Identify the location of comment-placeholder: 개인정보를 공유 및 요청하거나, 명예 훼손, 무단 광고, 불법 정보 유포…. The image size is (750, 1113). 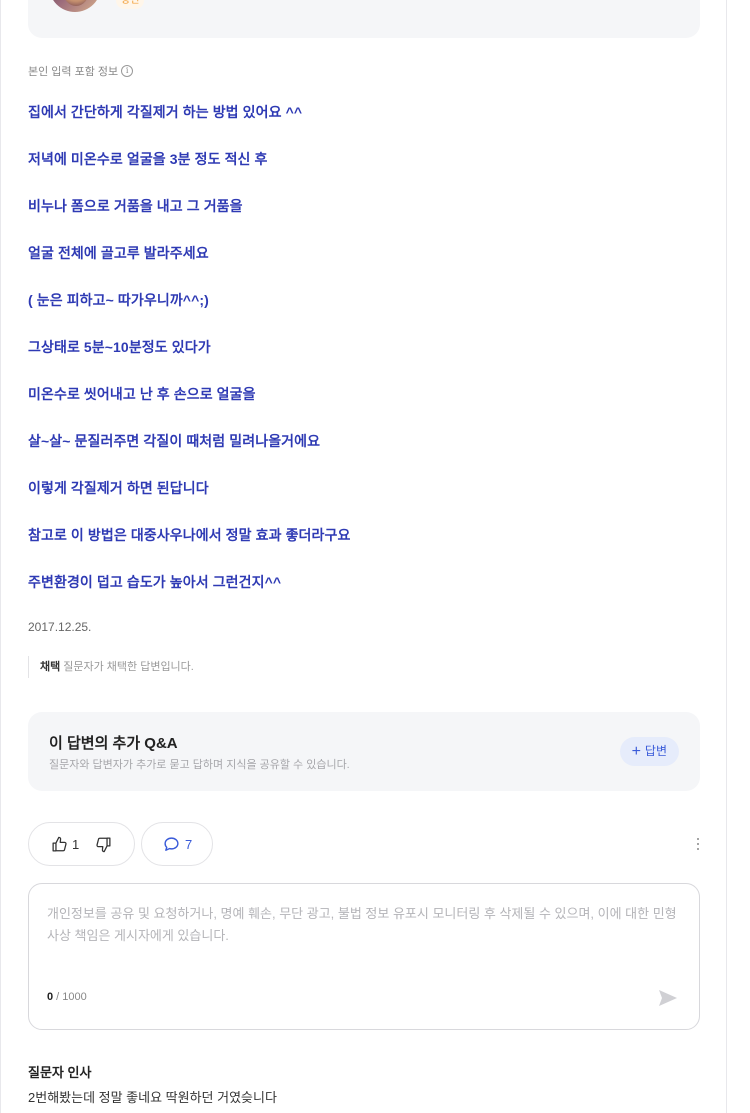
(362, 925).